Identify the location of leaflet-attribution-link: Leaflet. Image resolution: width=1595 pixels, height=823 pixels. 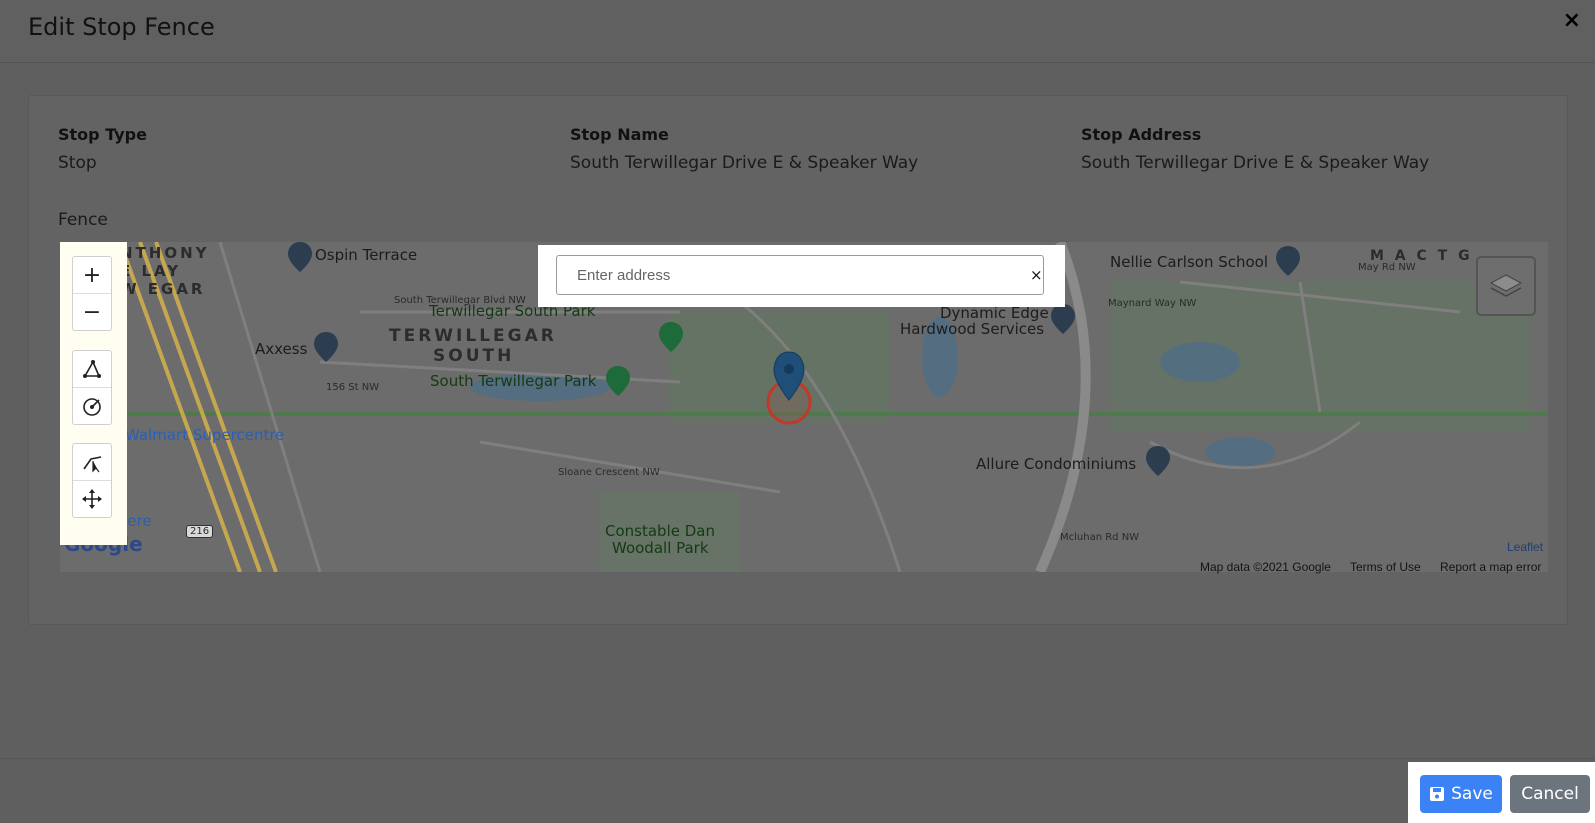
(1525, 547).